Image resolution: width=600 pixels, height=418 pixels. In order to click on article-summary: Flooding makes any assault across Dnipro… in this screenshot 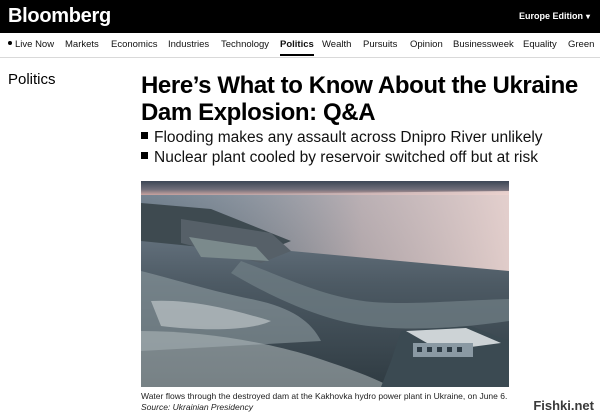, I will do `click(366, 148)`.